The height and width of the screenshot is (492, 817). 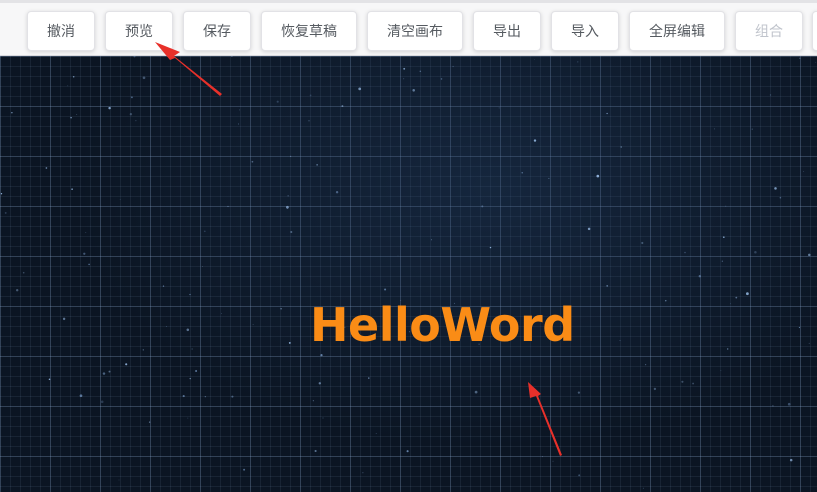 I want to click on import-button: 导入, so click(x=585, y=31).